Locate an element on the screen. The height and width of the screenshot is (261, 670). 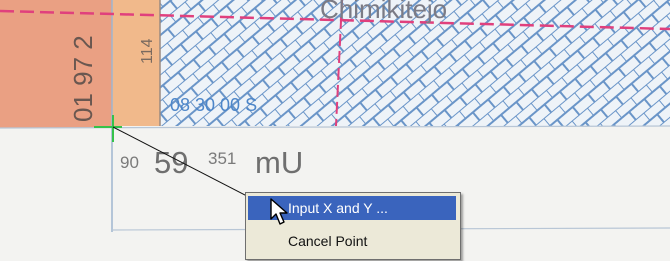
zone-sub: 351 is located at coordinates (222, 158).